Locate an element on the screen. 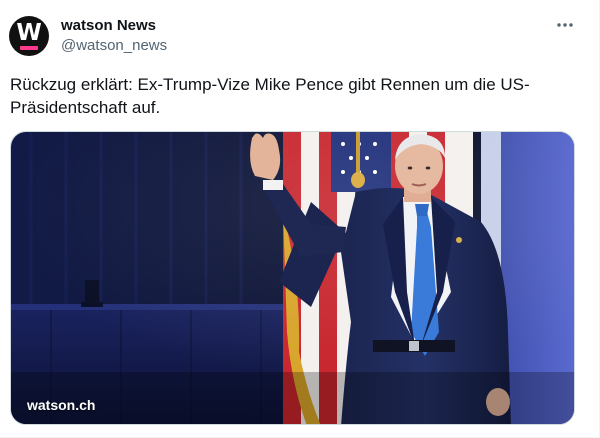  more-horizontal-icon is located at coordinates (565, 25).